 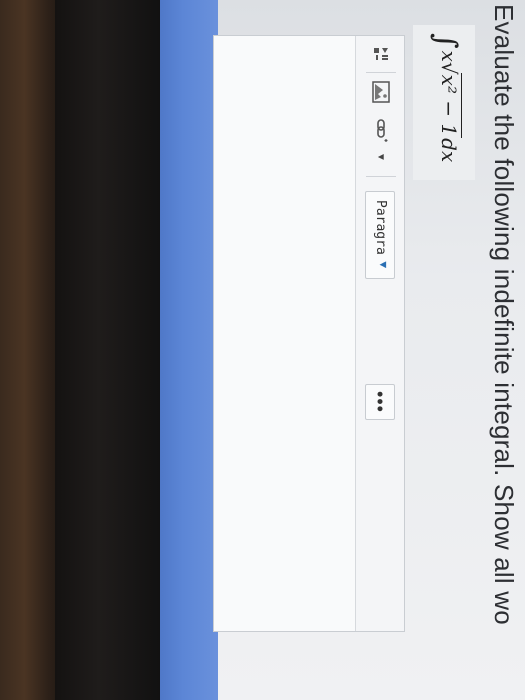 I want to click on link-icon, so click(x=381, y=131).